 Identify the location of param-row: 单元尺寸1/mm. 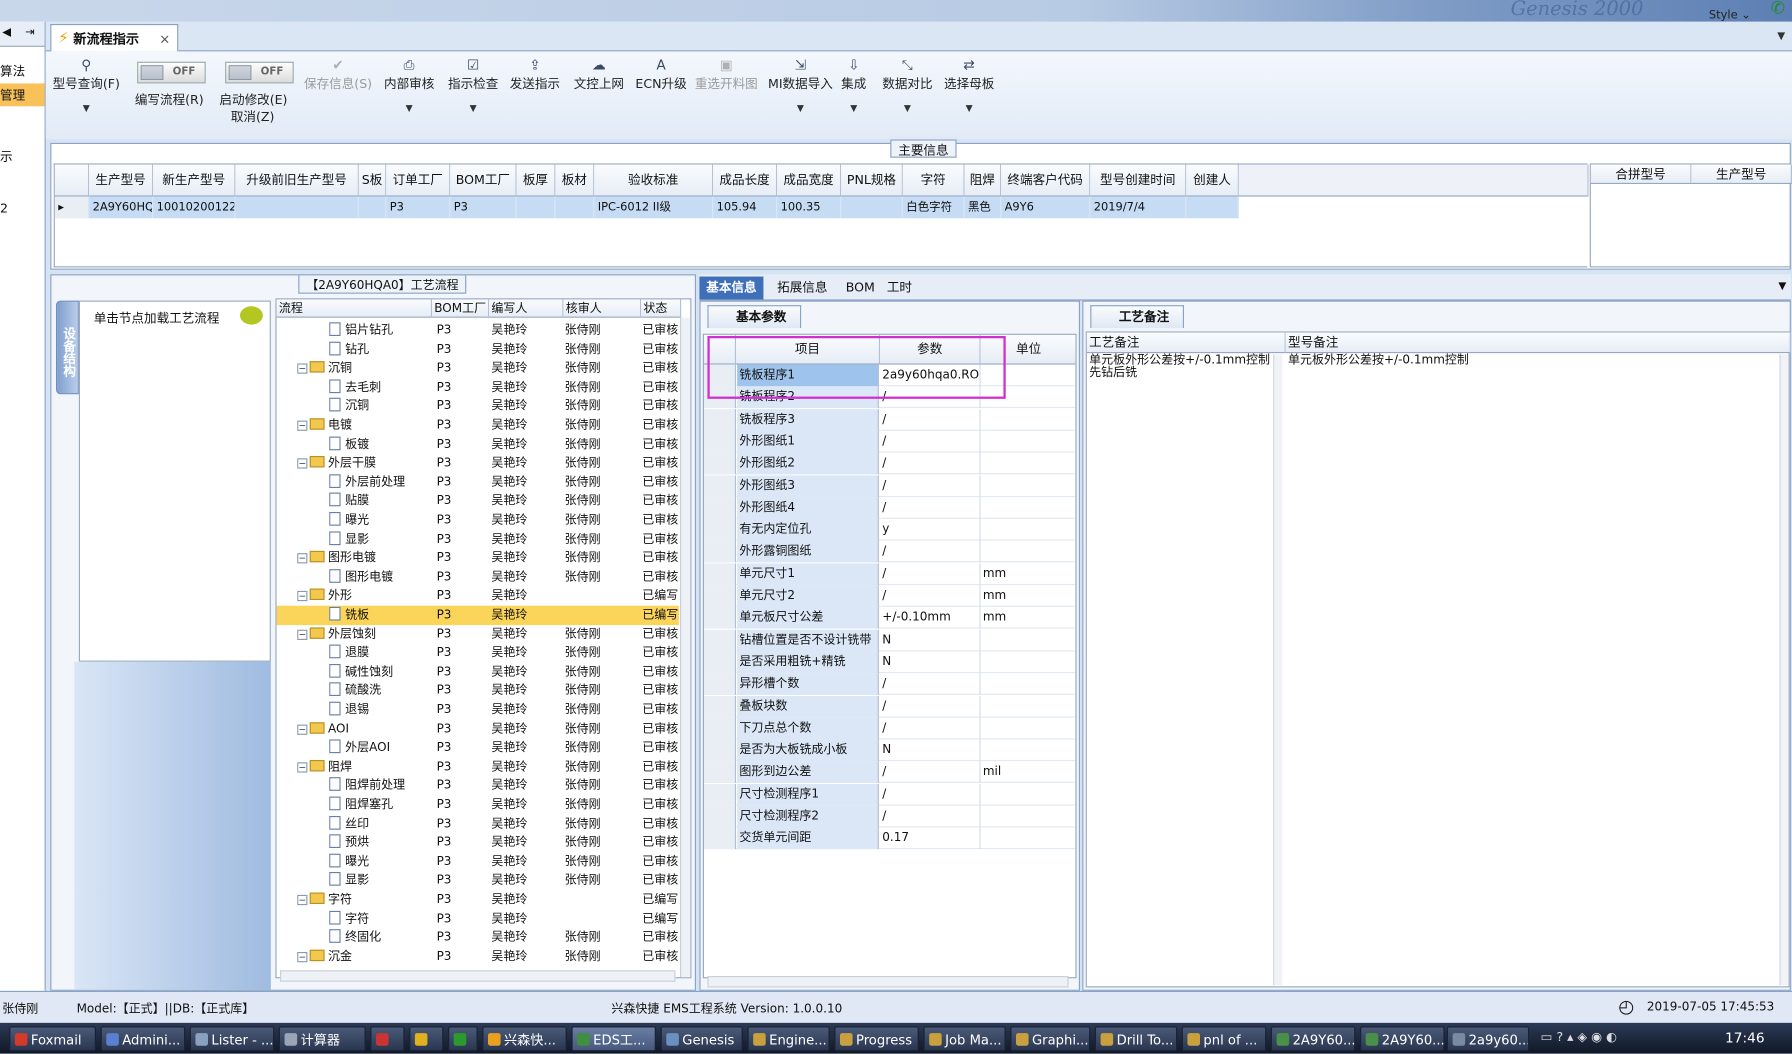
(889, 574).